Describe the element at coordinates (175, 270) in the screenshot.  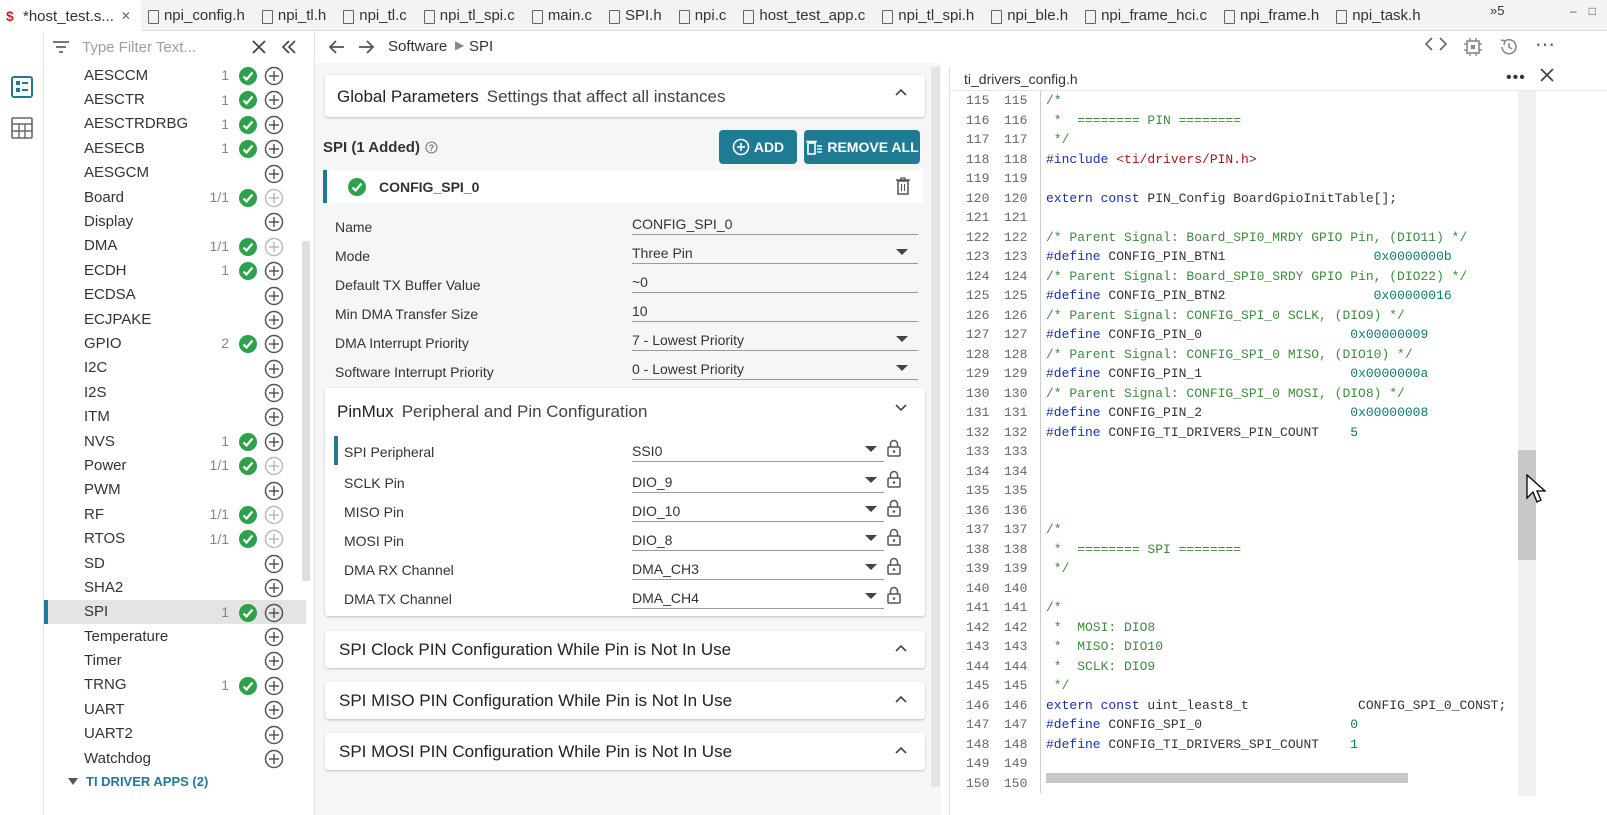
I see `tree-item: ECDH 1` at that location.